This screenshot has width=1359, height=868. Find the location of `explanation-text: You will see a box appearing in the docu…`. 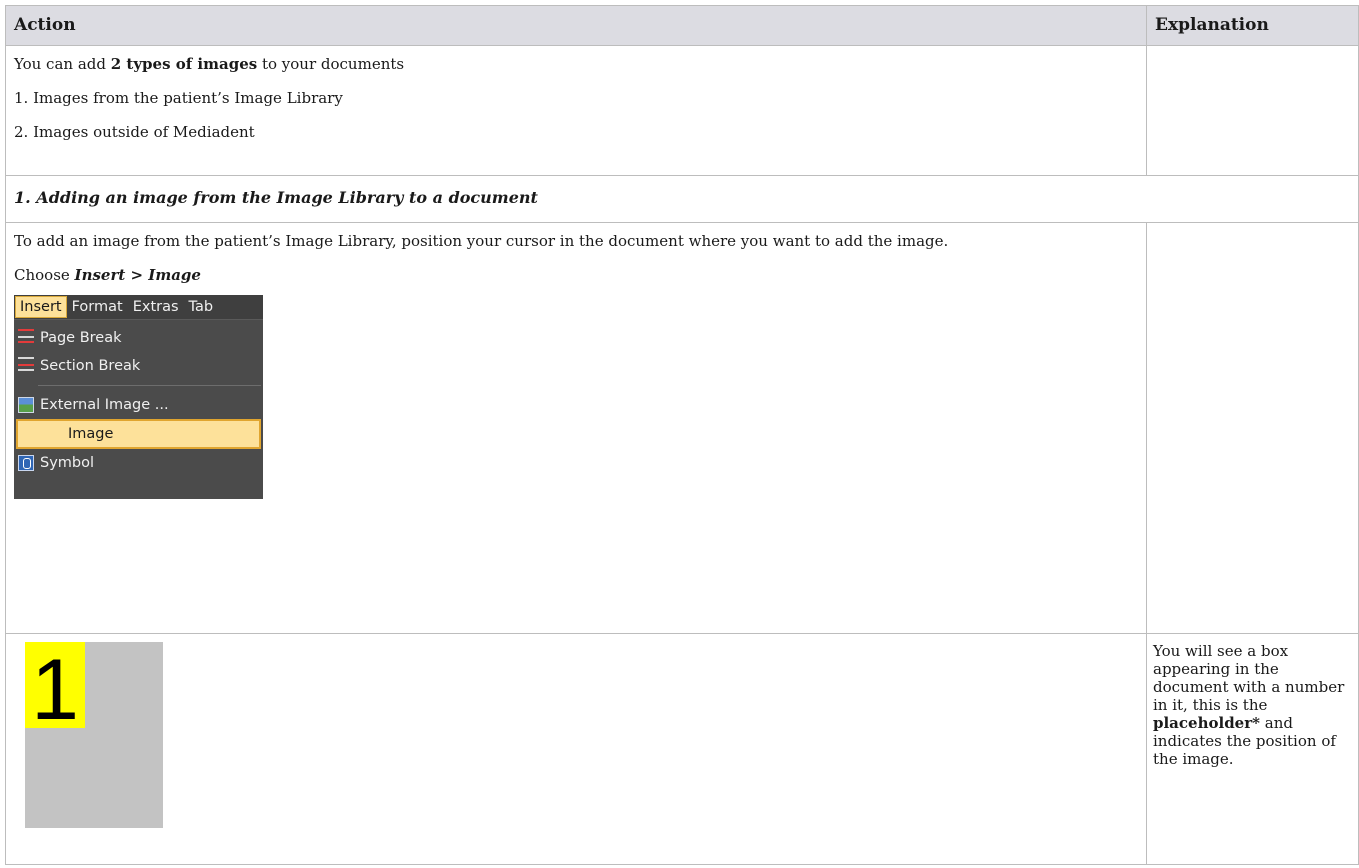

explanation-text: You will see a box appearing in the docu… is located at coordinates (1249, 678).